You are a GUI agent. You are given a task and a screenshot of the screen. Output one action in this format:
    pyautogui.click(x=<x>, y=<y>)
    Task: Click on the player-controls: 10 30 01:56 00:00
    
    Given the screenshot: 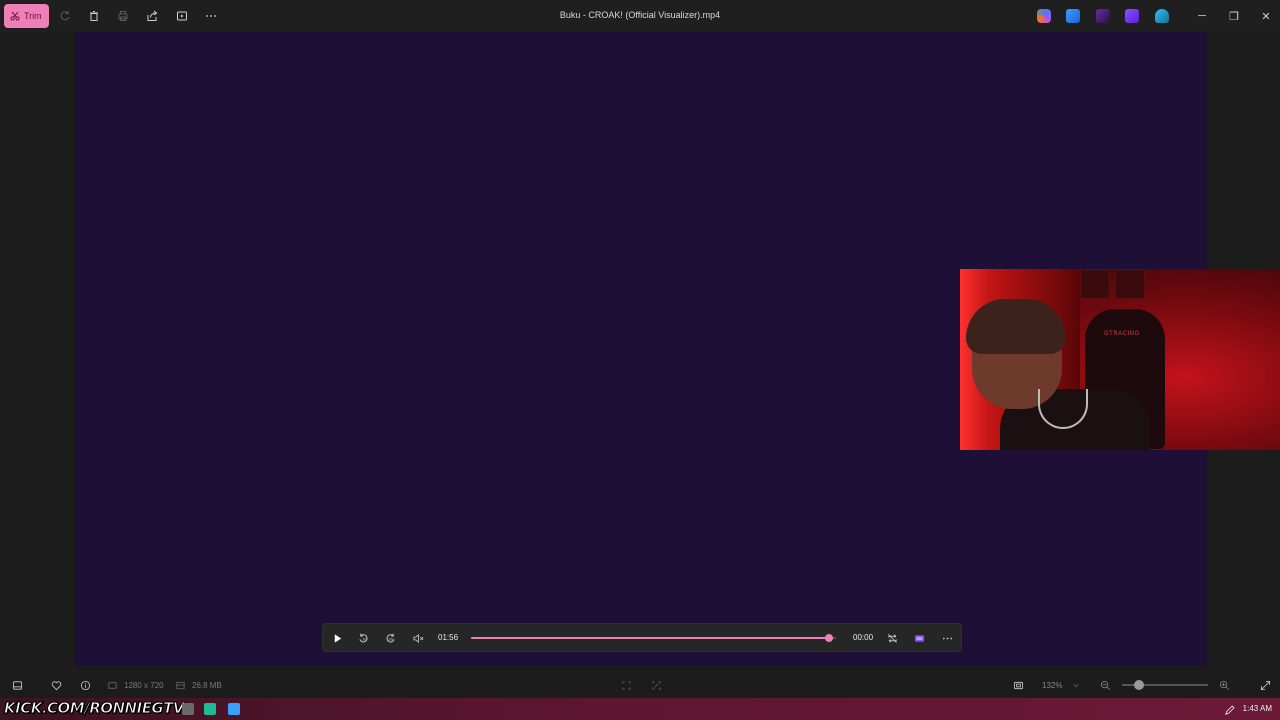 What is the action you would take?
    pyautogui.click(x=642, y=637)
    